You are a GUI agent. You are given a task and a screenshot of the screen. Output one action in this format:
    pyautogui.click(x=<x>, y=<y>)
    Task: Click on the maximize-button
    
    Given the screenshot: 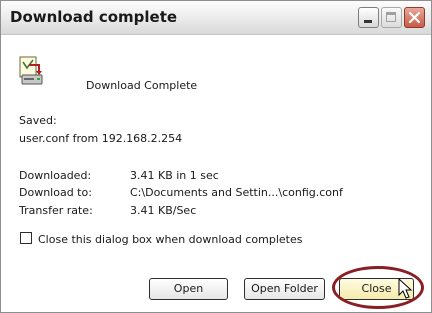 What is the action you would take?
    pyautogui.click(x=391, y=17)
    